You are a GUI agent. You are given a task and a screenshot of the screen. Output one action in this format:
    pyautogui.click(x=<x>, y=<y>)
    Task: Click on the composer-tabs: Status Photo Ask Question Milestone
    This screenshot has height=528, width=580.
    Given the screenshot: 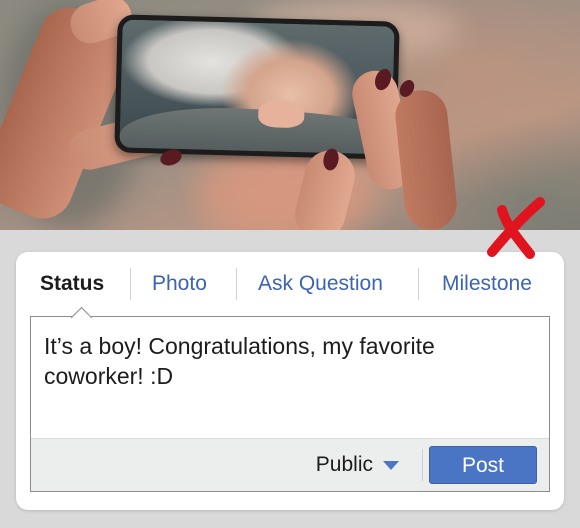 What is the action you would take?
    pyautogui.click(x=290, y=284)
    